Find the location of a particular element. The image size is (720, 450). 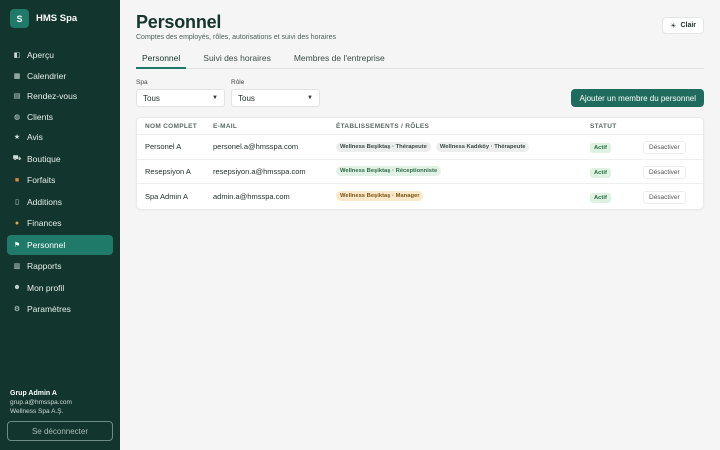

sidebar-item-avis: ★ Avis is located at coordinates (60, 137).